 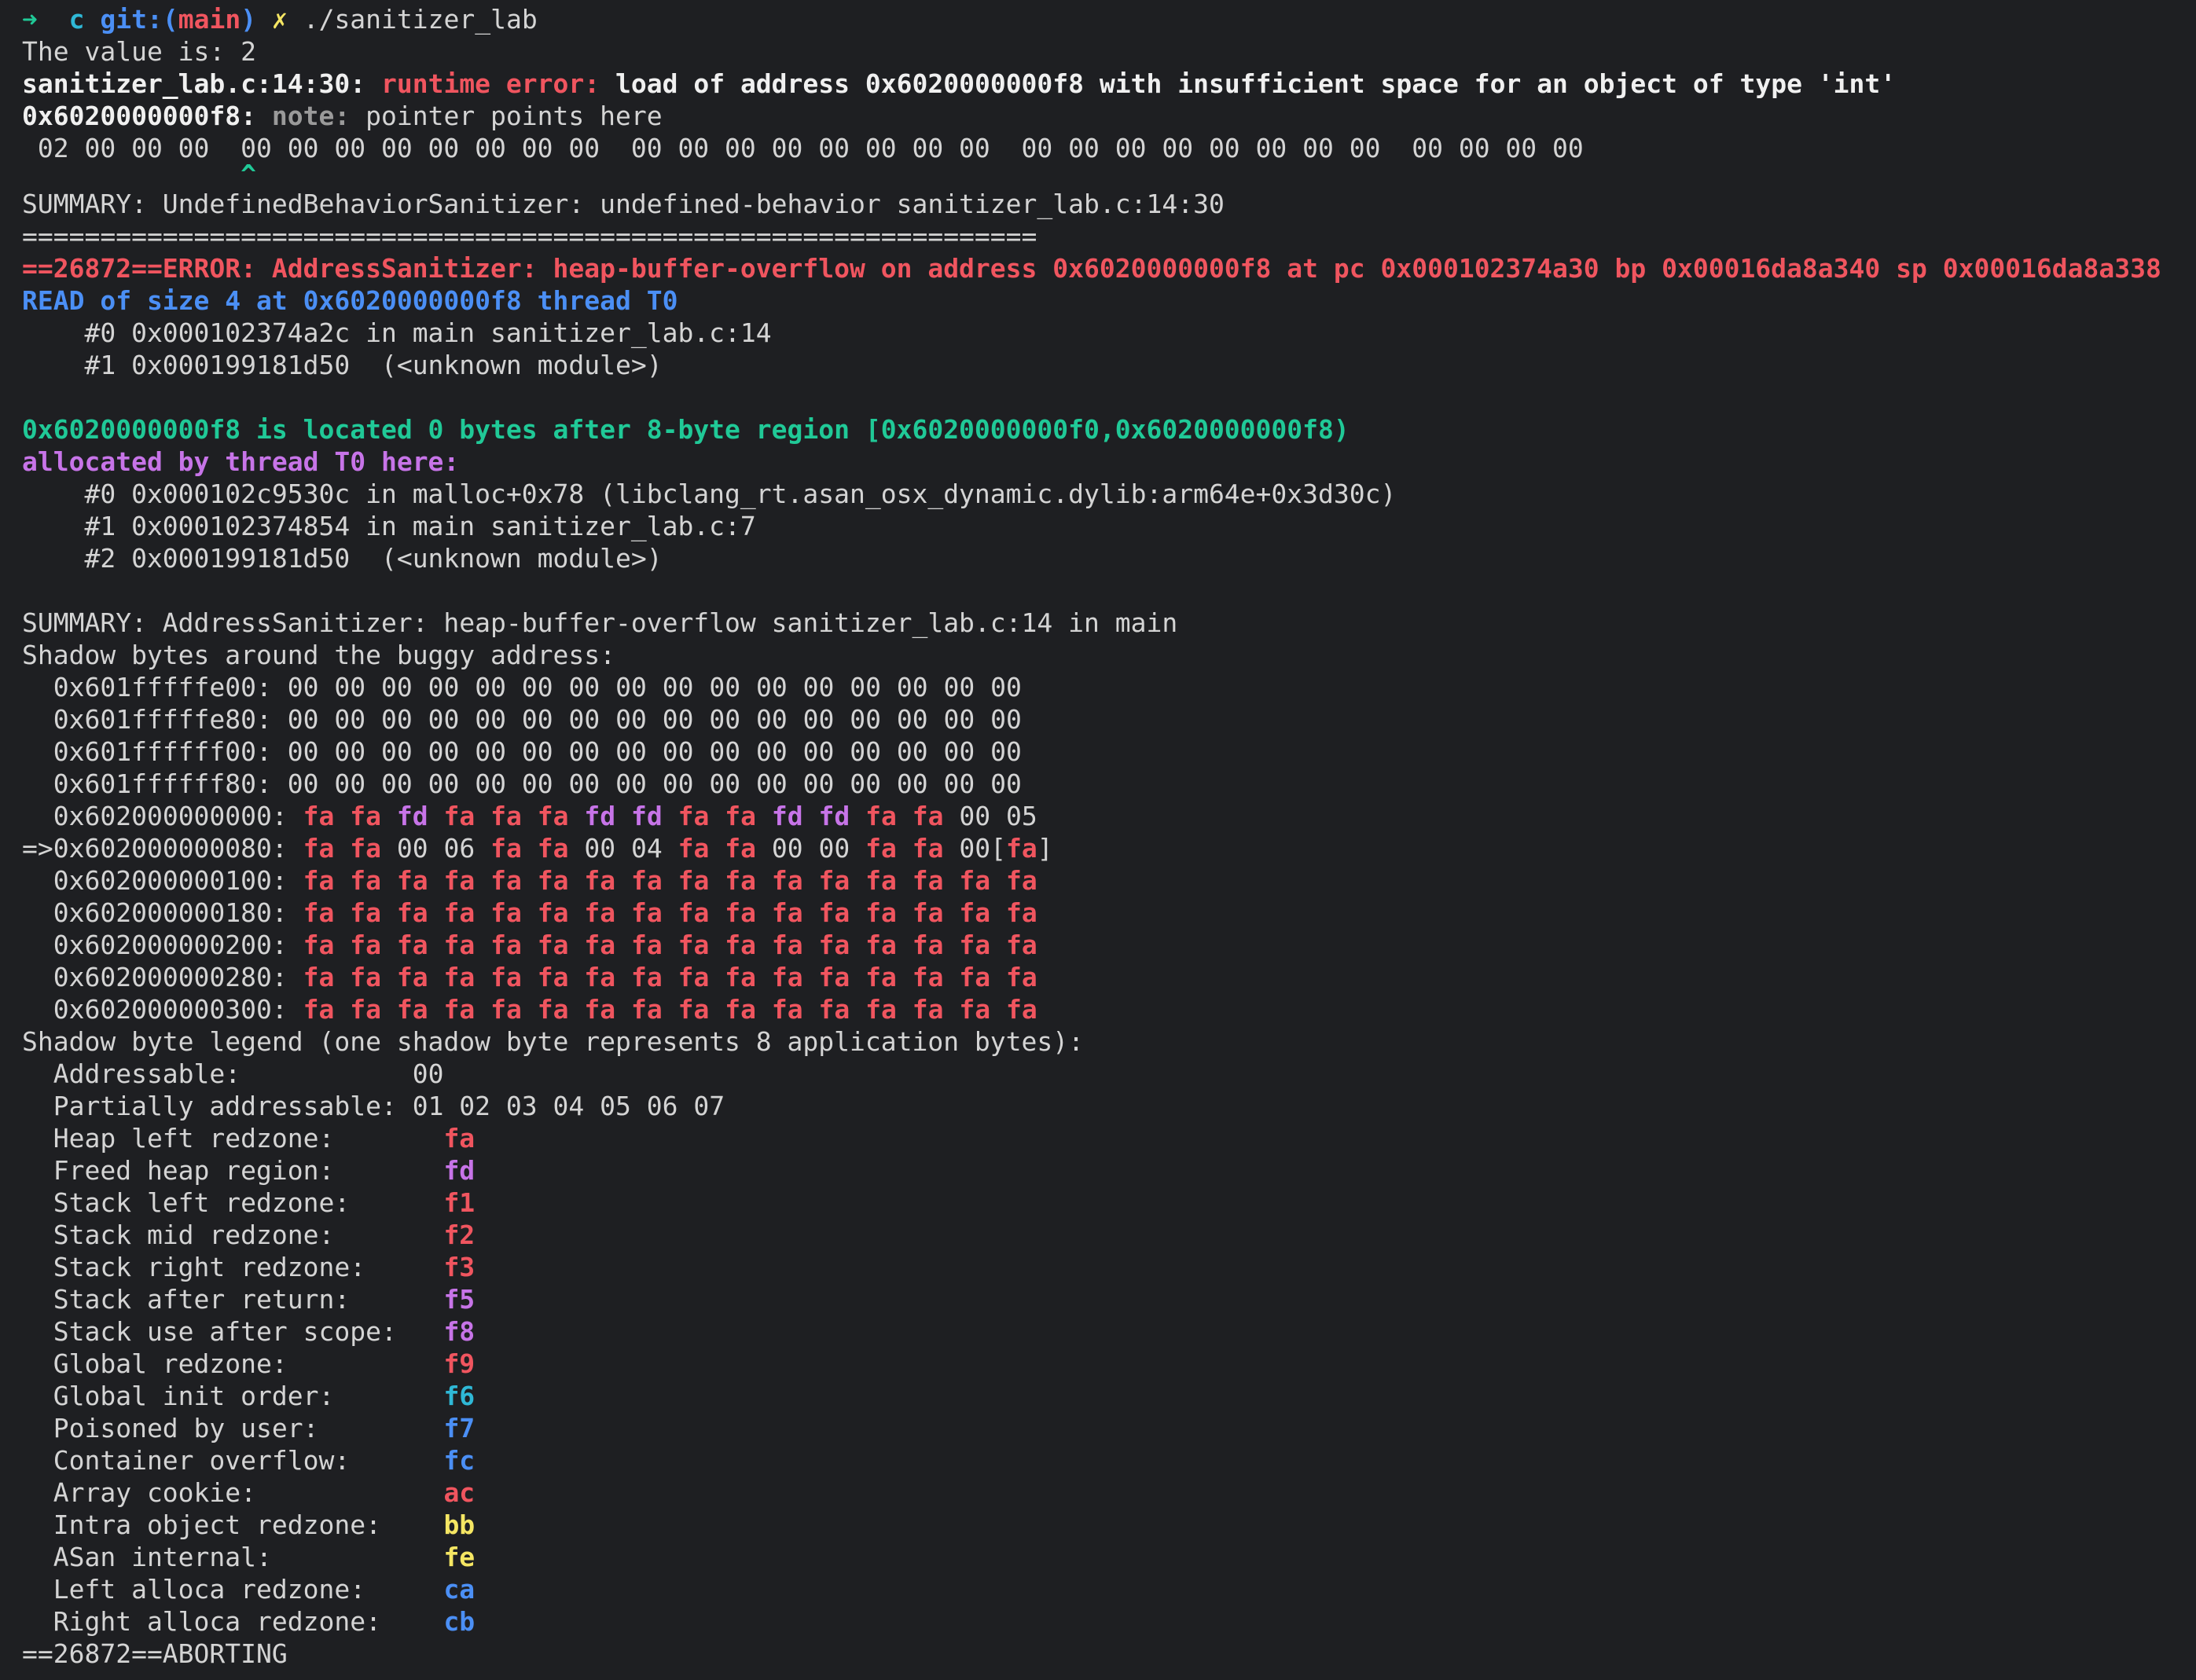 I want to click on legend-value: f9, so click(x=459, y=1363).